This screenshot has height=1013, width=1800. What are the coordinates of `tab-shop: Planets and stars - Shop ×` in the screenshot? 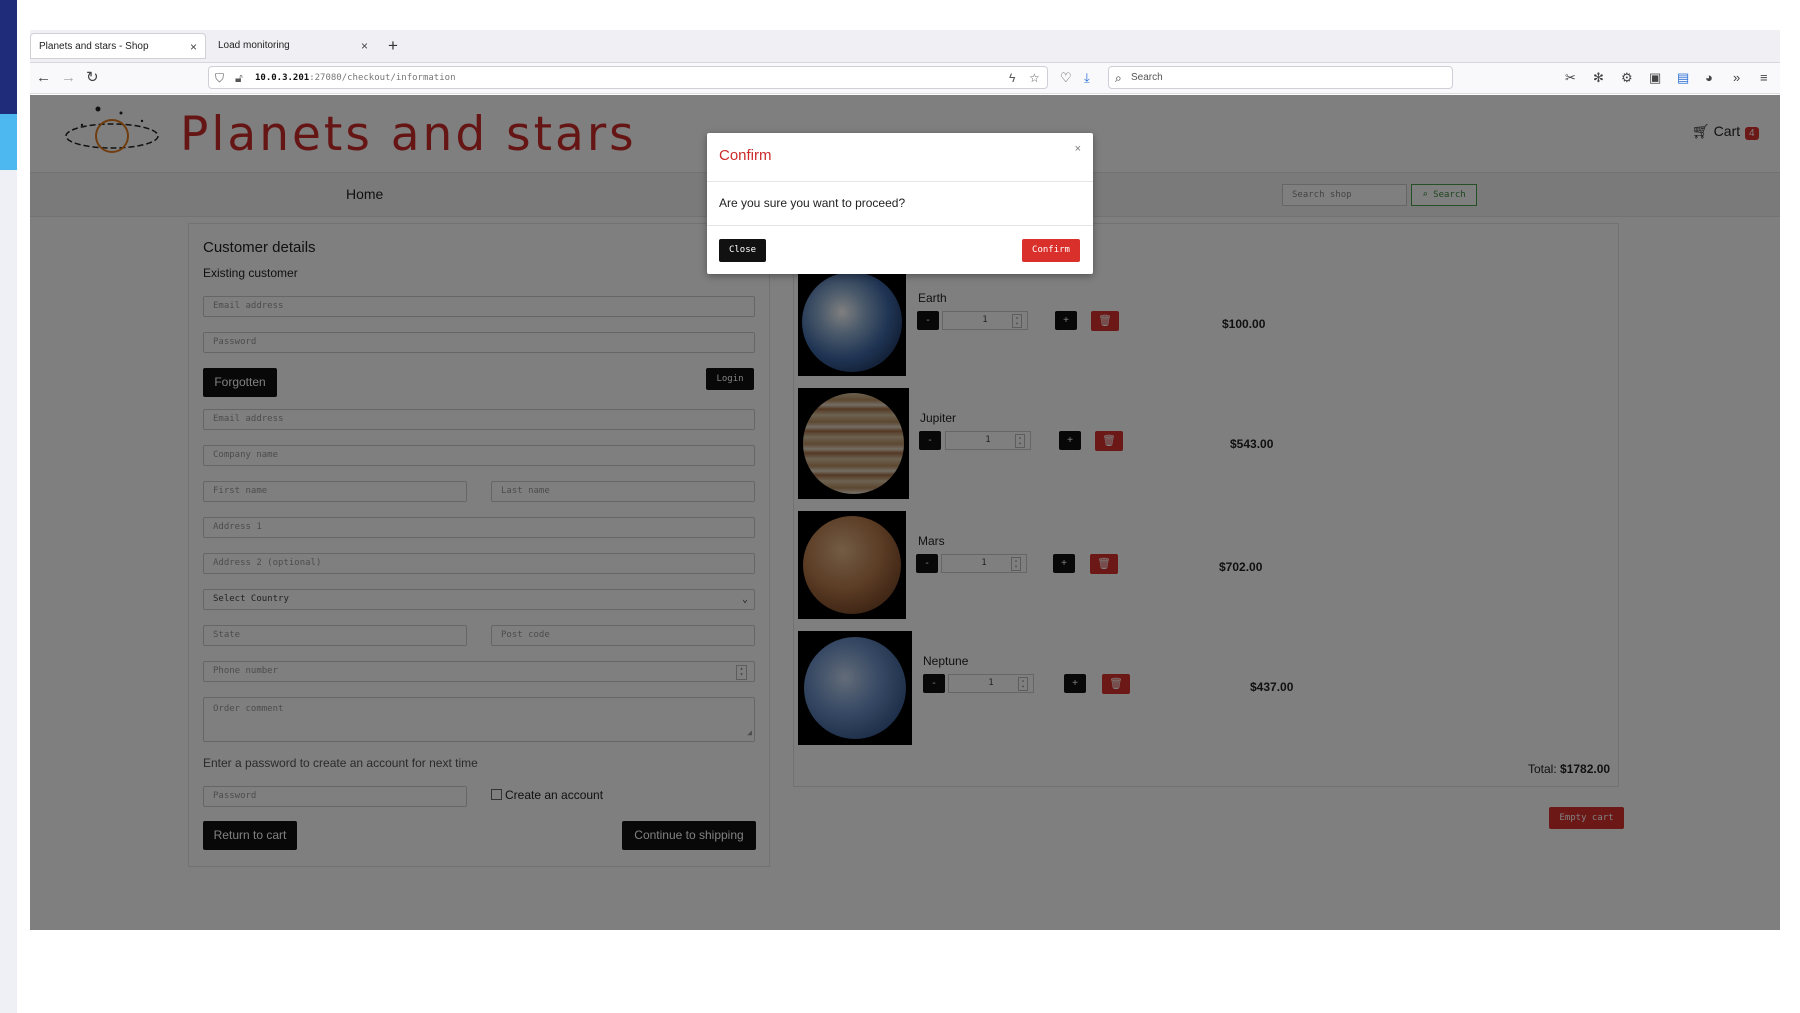 It's located at (118, 46).